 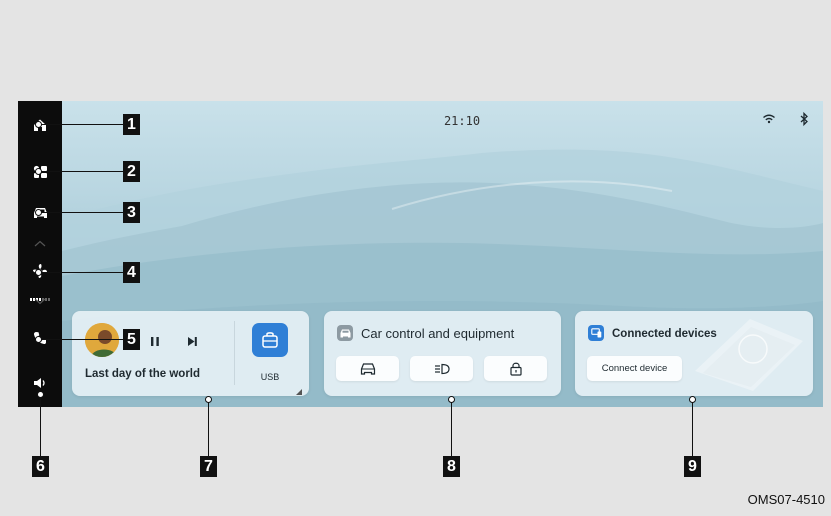 I want to click on source-label: USB, so click(x=270, y=377).